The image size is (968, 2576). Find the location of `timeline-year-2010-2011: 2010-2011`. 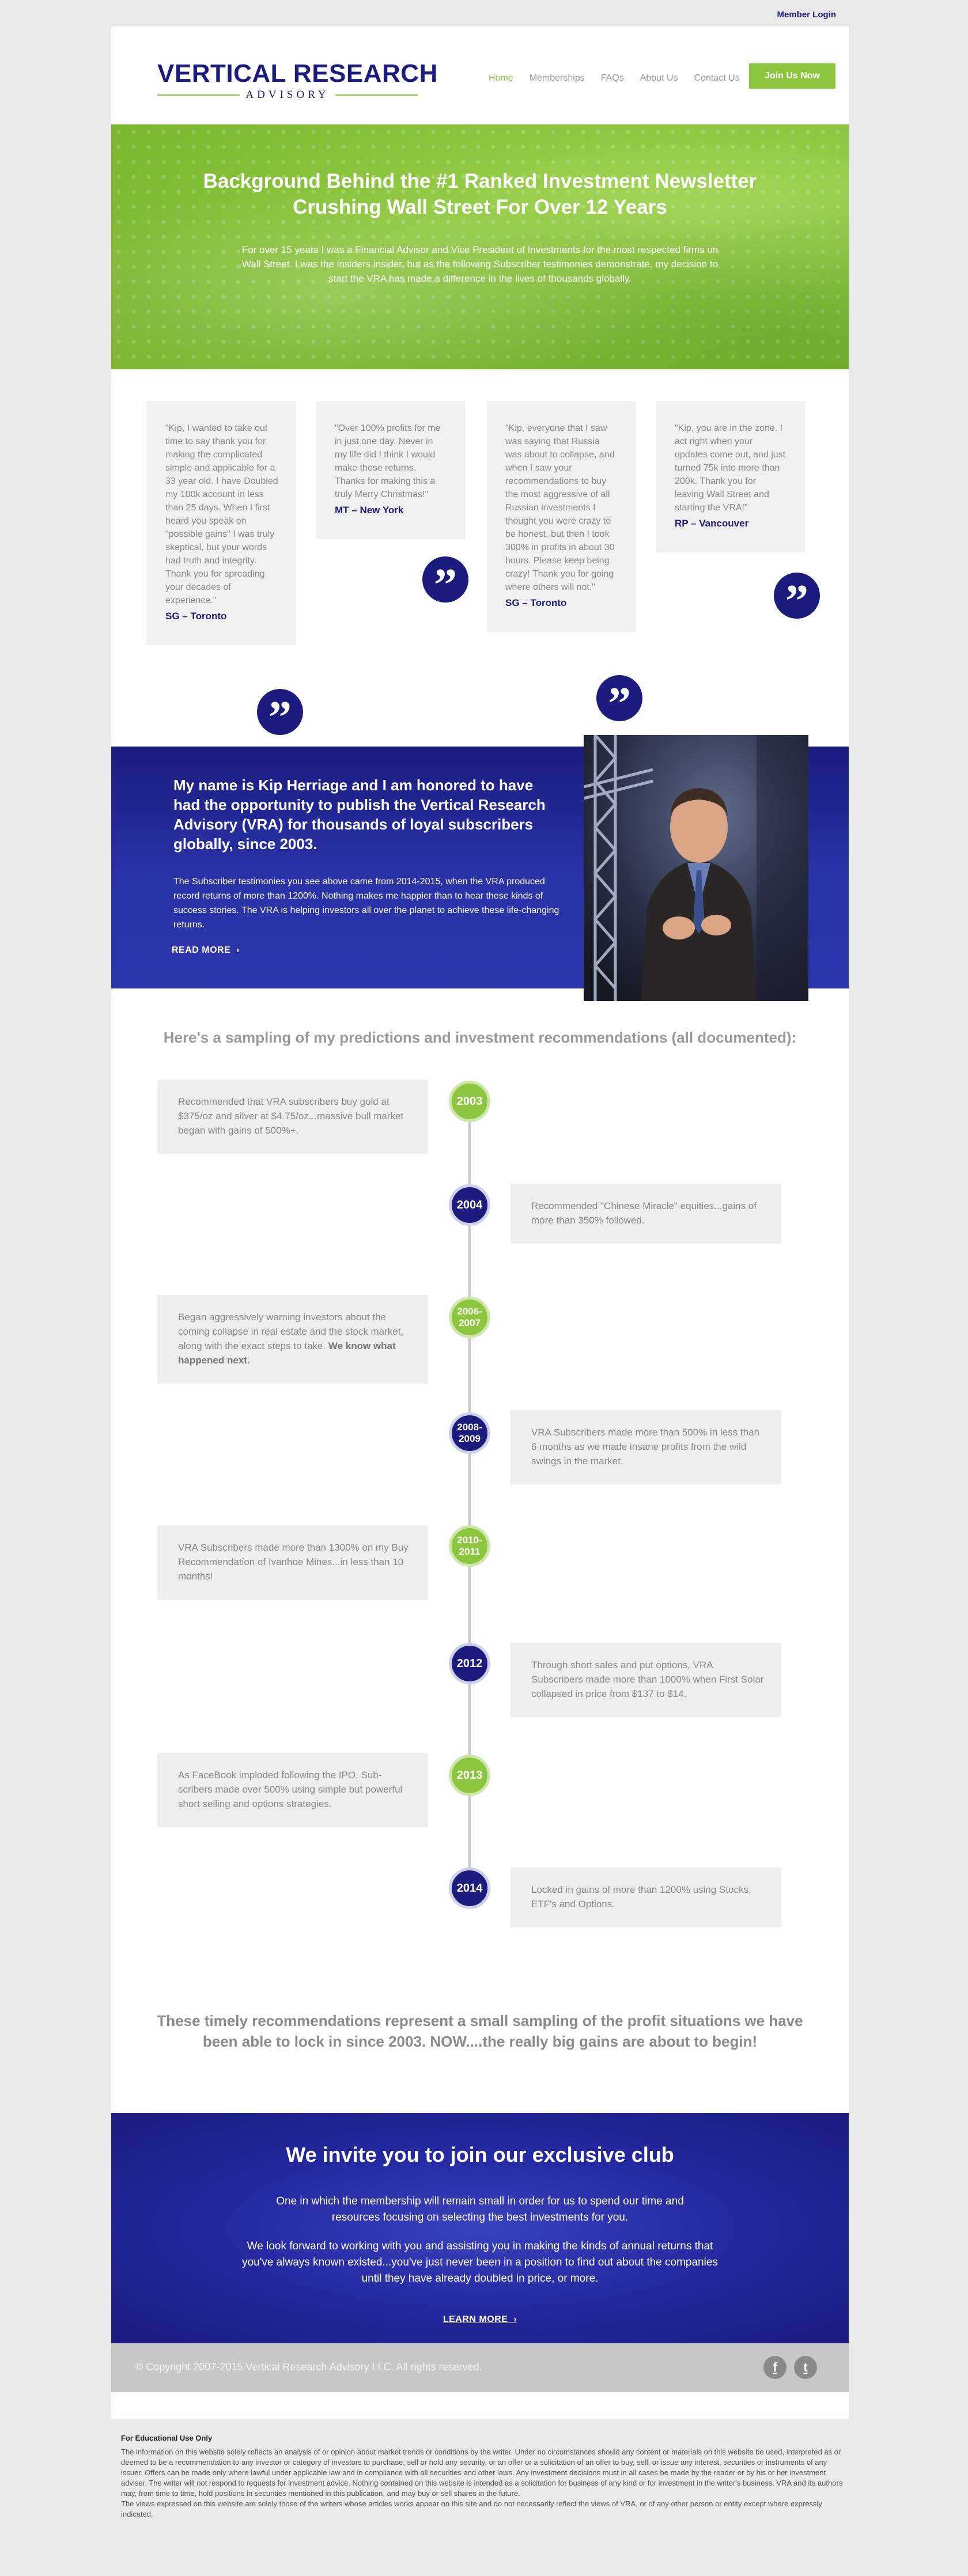

timeline-year-2010-2011: 2010-2011 is located at coordinates (469, 1546).